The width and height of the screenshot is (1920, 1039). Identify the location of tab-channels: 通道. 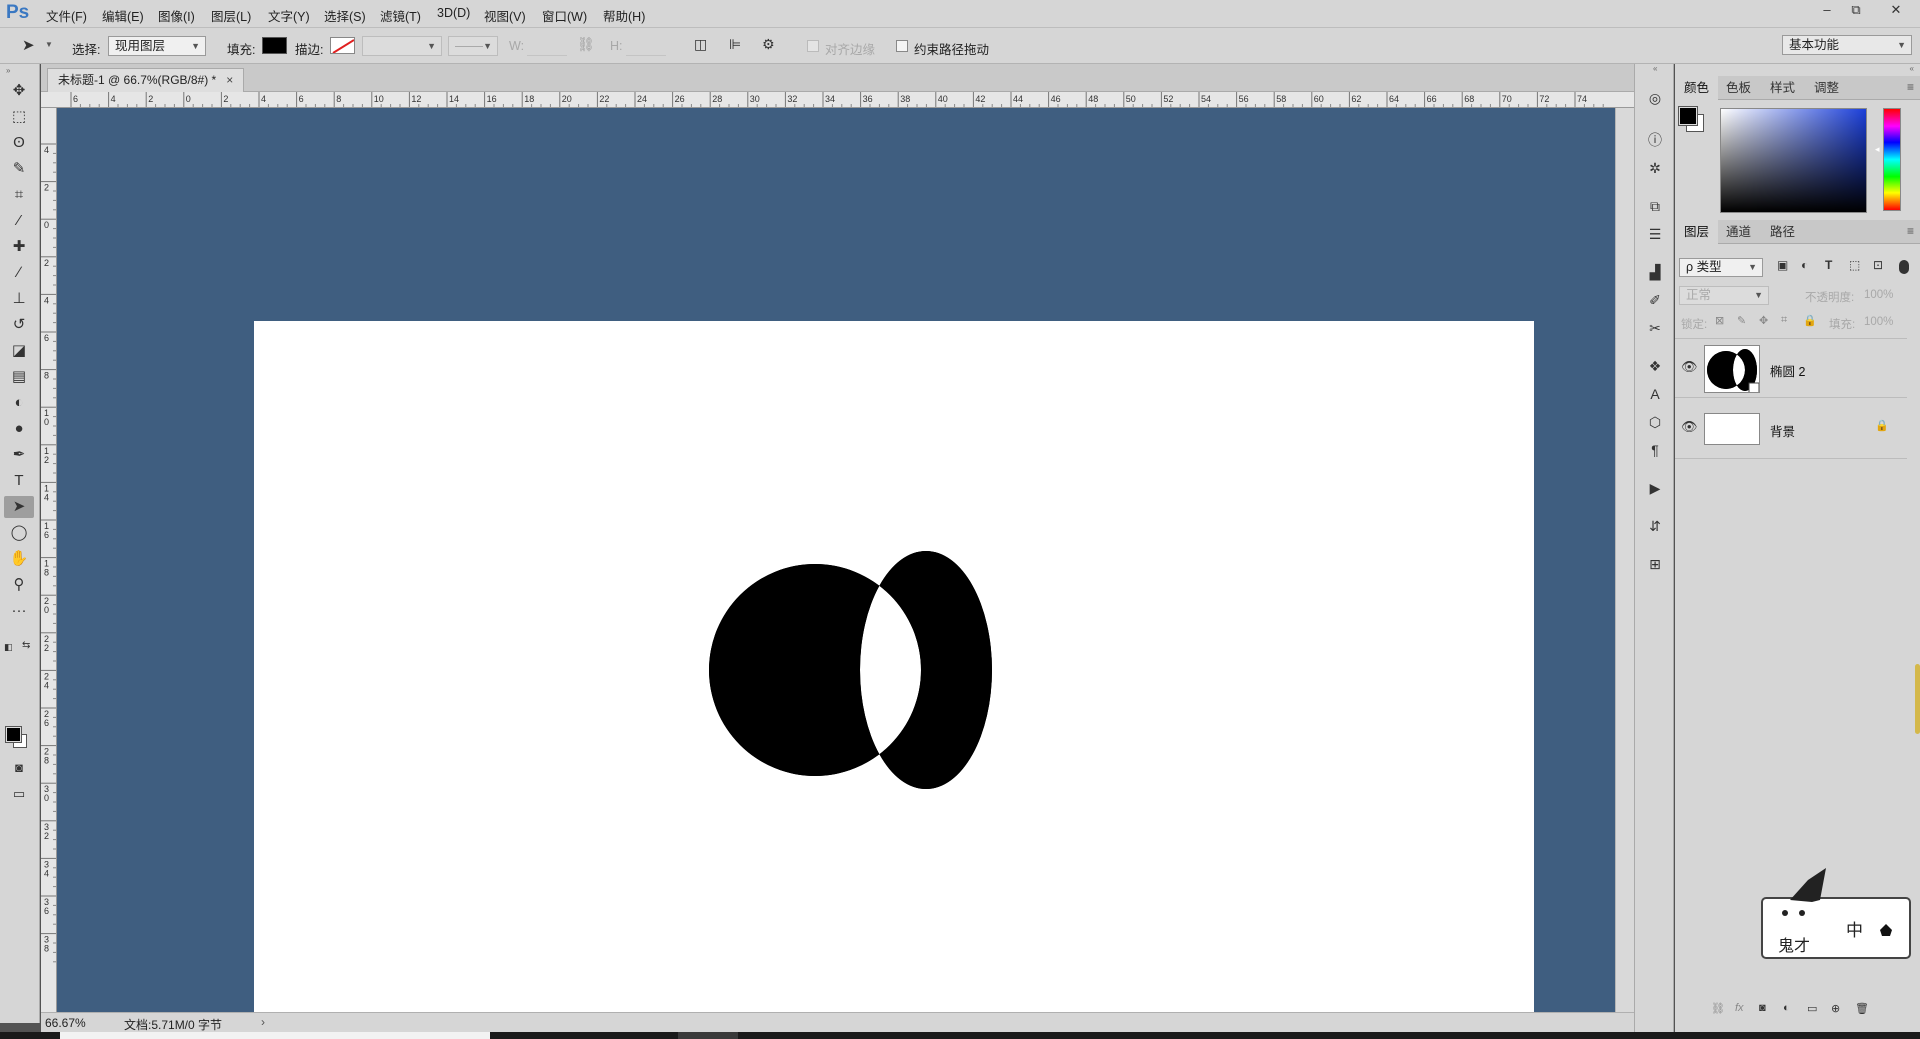
(1738, 232).